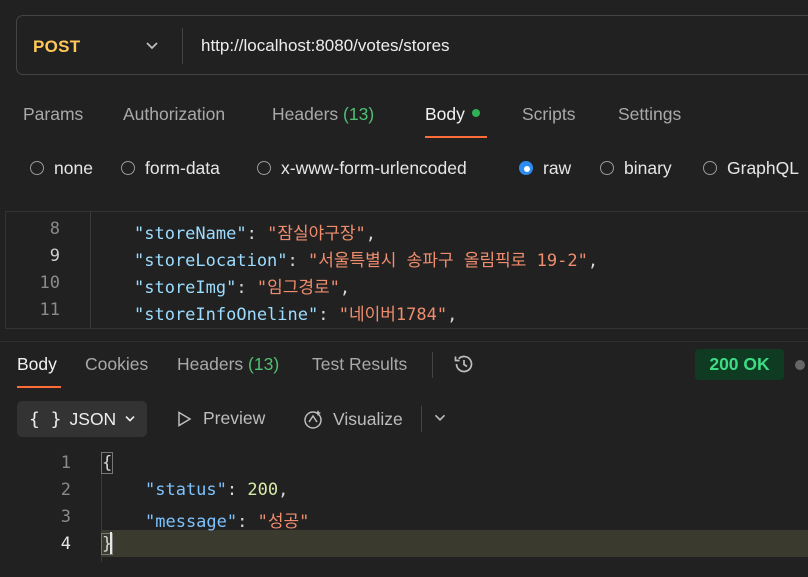 The height and width of the screenshot is (577, 808). Describe the element at coordinates (548, 114) in the screenshot. I see `tab-scripts: Scripts` at that location.